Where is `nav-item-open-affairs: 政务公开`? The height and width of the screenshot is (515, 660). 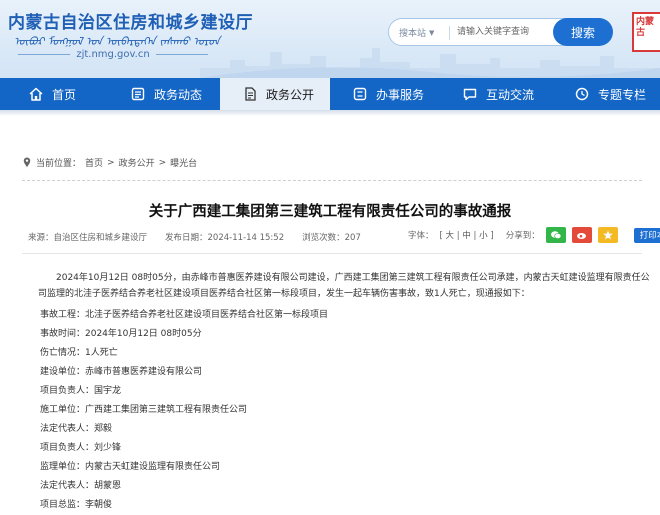 nav-item-open-affairs: 政务公开 is located at coordinates (275, 94).